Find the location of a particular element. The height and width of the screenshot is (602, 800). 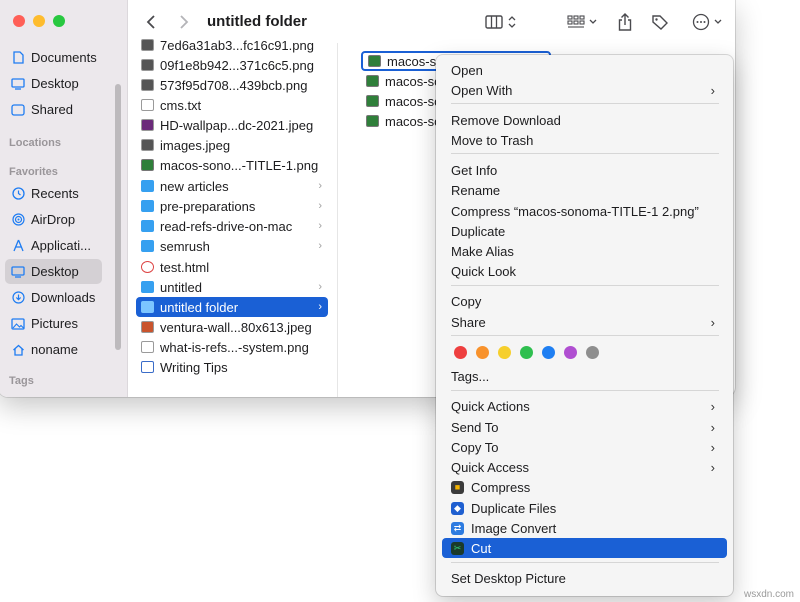

sidebar-item-airdrop: AirDrop is located at coordinates (53, 219).